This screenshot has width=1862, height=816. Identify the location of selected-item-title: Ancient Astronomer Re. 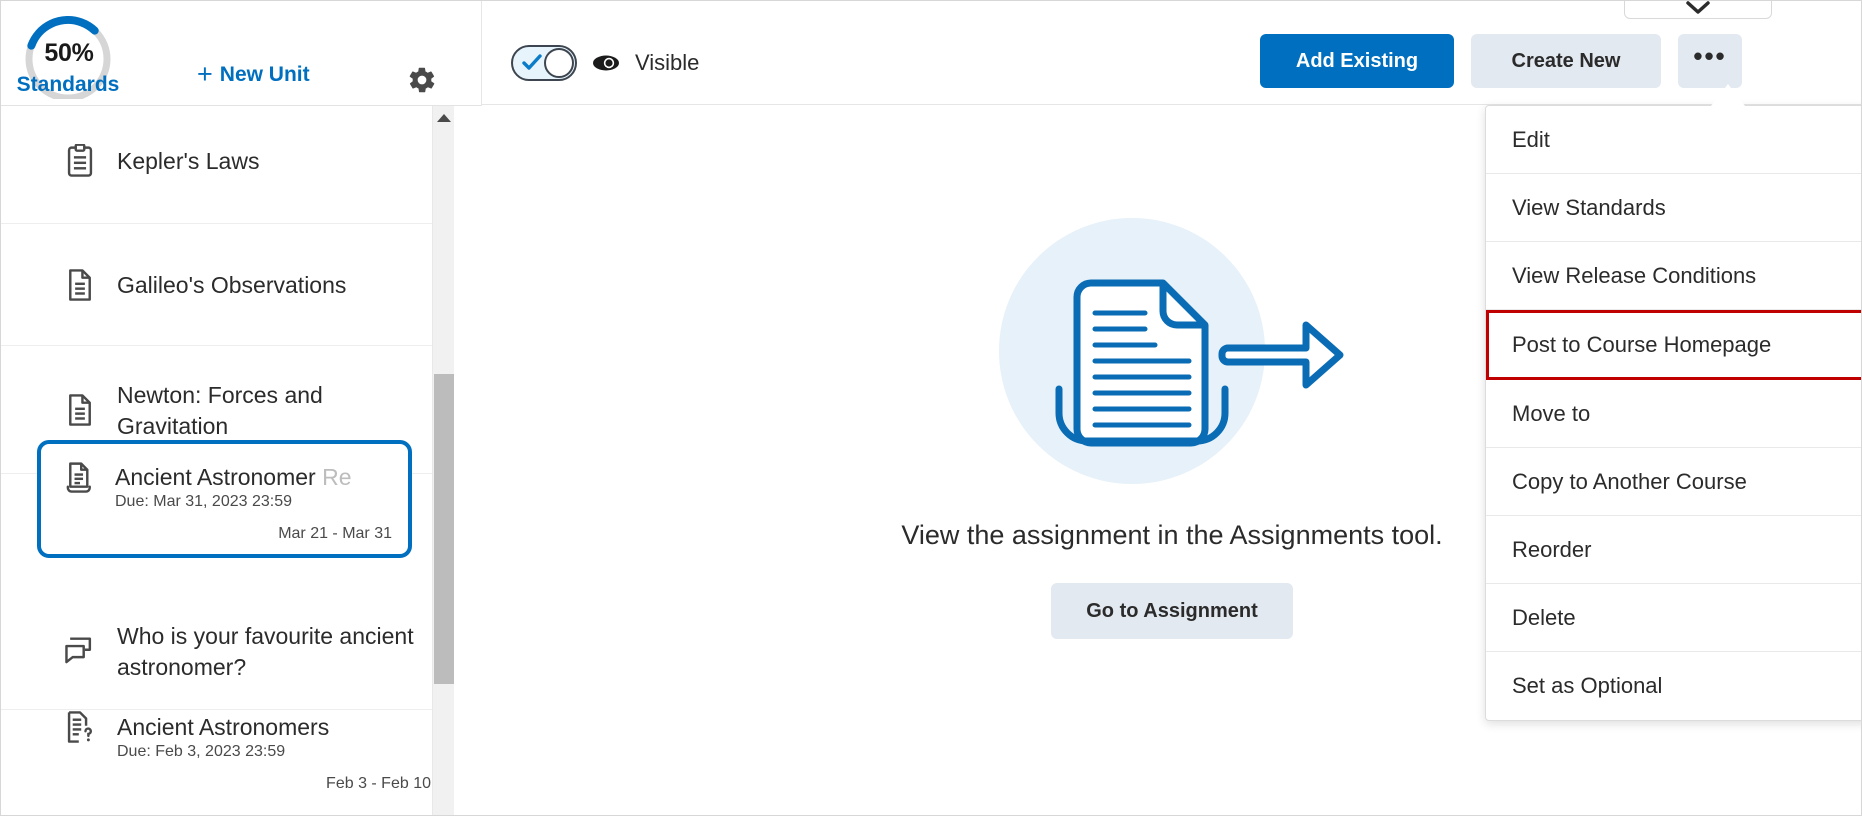
(253, 477).